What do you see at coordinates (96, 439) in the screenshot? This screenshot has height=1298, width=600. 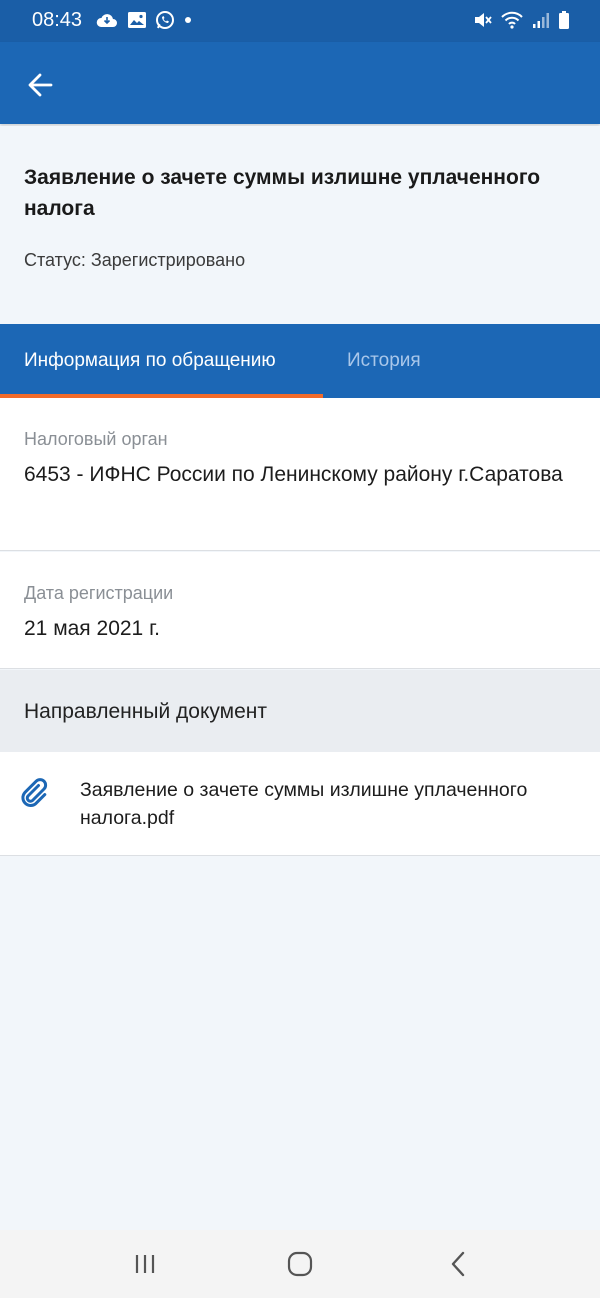 I see `tax-authority-label: Налоговый орган` at bounding box center [96, 439].